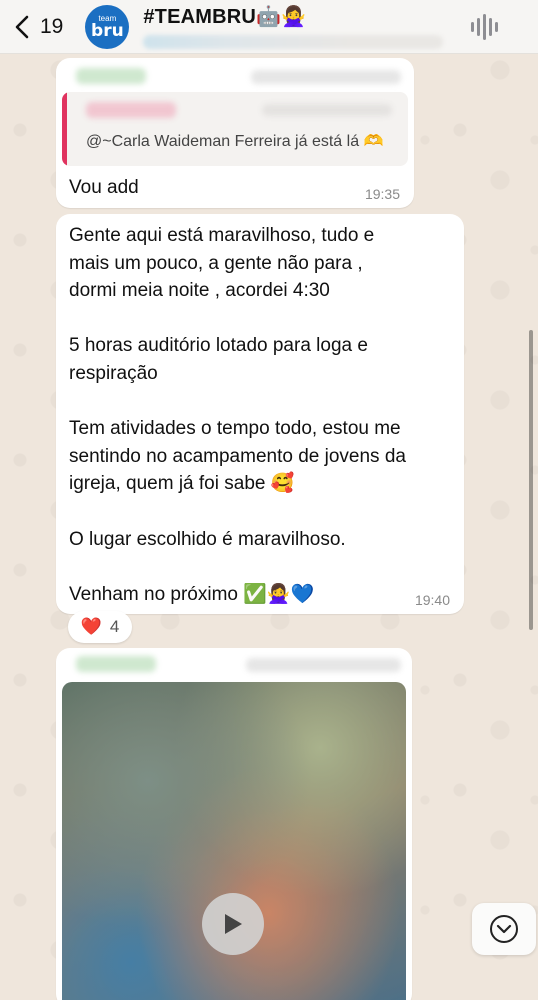  Describe the element at coordinates (235, 129) in the screenshot. I see `quoted-message: @~Carla Waideman Ferreira já está lá 🫶` at that location.